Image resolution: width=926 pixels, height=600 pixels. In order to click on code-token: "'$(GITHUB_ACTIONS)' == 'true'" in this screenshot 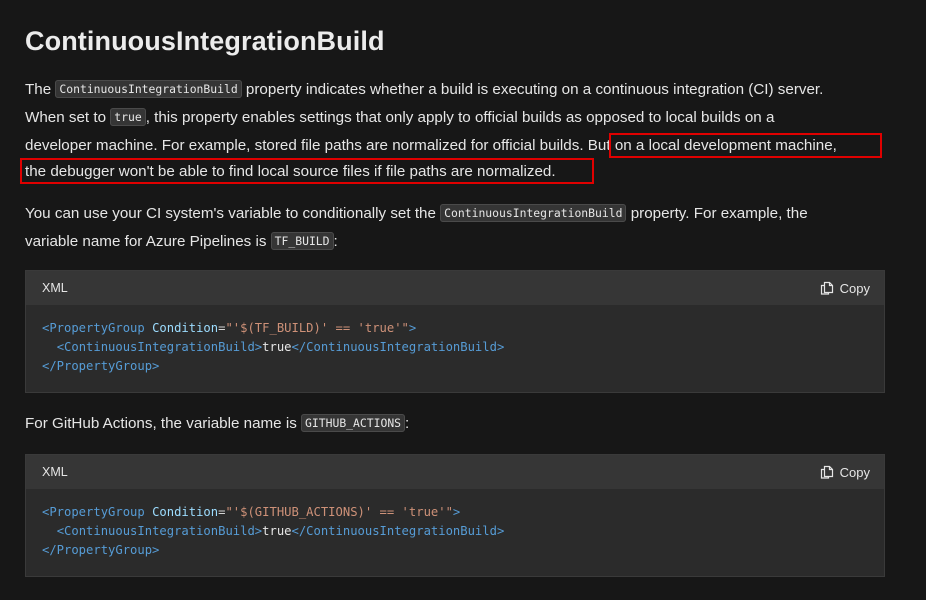, I will do `click(339, 512)`.